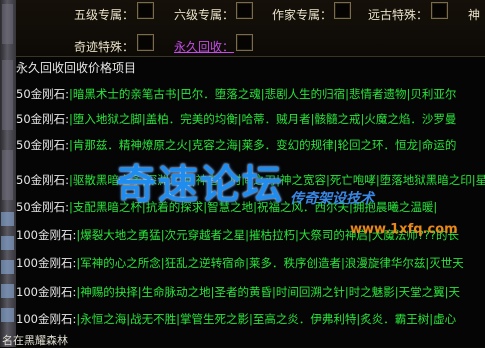  Describe the element at coordinates (270, 263) in the screenshot. I see `row-items: |军神的心之所念|狂乱之逆转宿命|莱多．秩序创造者|浪漫旋律华尔兹|灭世天` at that location.